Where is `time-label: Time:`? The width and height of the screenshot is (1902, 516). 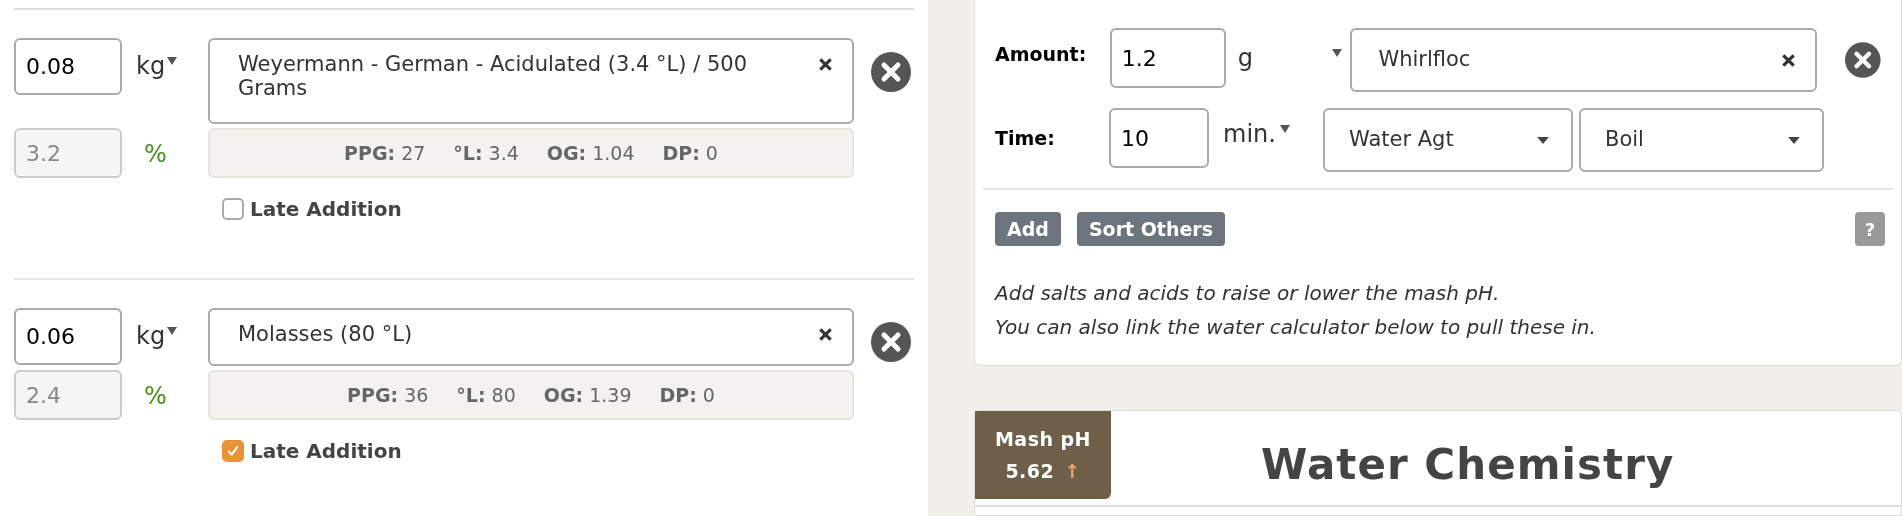 time-label: Time: is located at coordinates (1025, 138).